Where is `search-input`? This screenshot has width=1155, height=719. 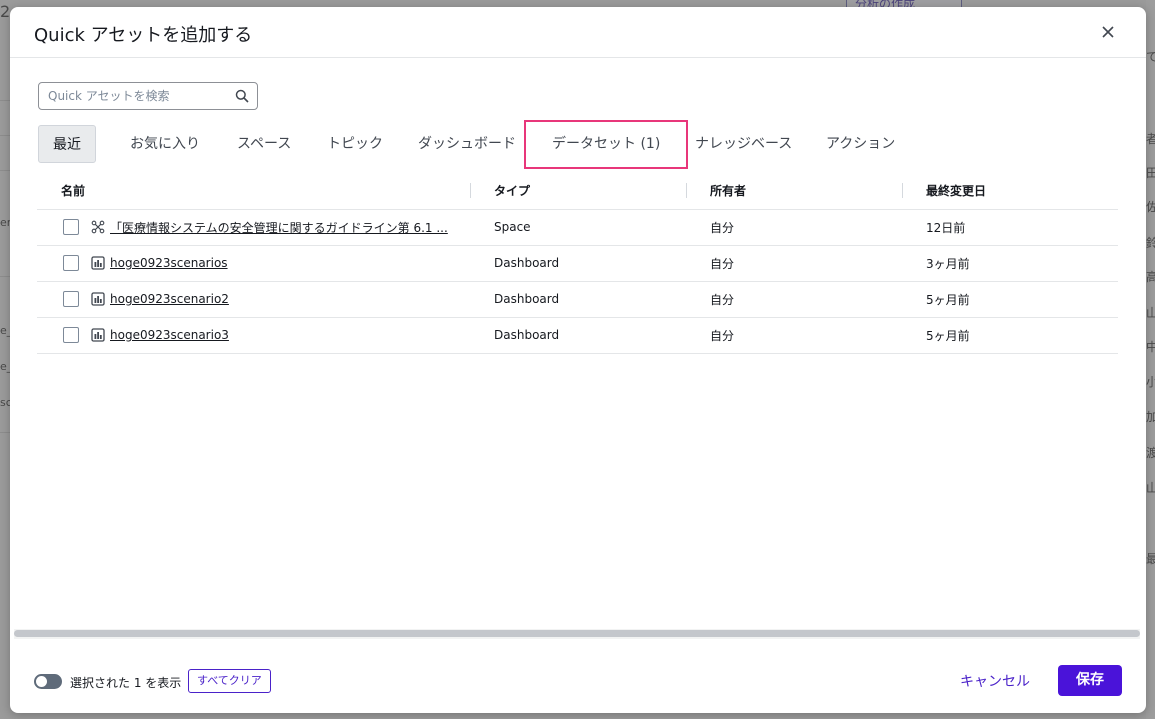
search-input is located at coordinates (134, 96).